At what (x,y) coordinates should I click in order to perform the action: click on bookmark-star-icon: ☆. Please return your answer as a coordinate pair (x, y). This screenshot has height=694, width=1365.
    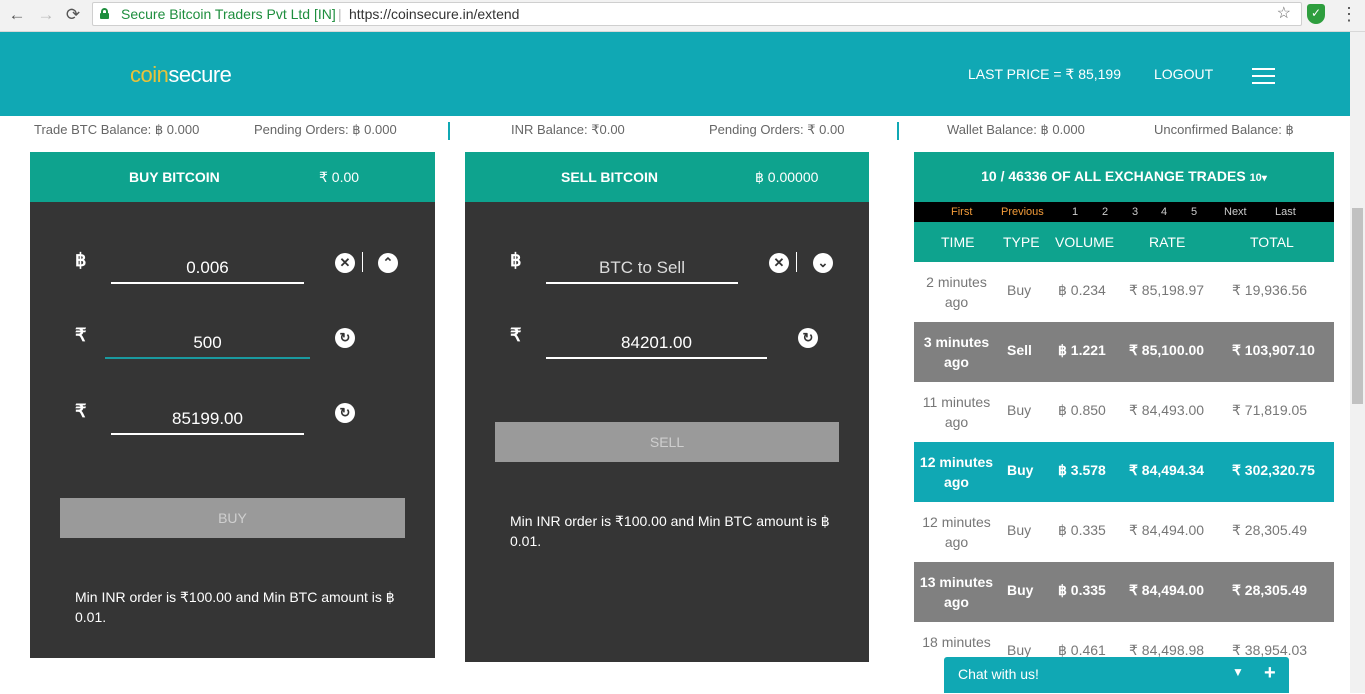
    Looking at the image, I should click on (1284, 14).